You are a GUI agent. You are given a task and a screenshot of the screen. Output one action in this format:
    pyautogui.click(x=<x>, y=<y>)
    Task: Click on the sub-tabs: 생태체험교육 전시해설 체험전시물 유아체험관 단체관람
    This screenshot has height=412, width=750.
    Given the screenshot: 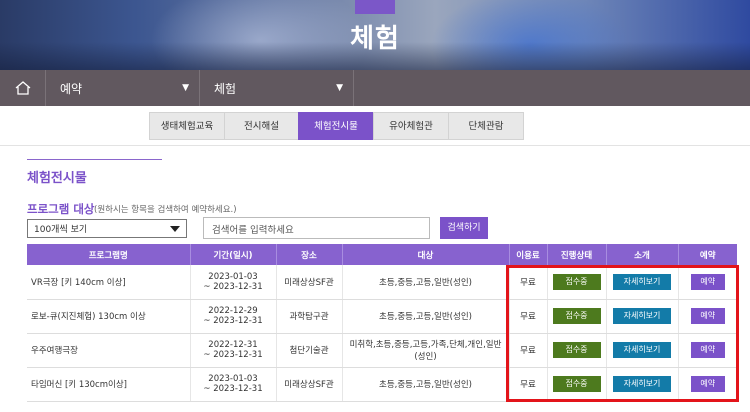 What is the action you would take?
    pyautogui.click(x=336, y=126)
    